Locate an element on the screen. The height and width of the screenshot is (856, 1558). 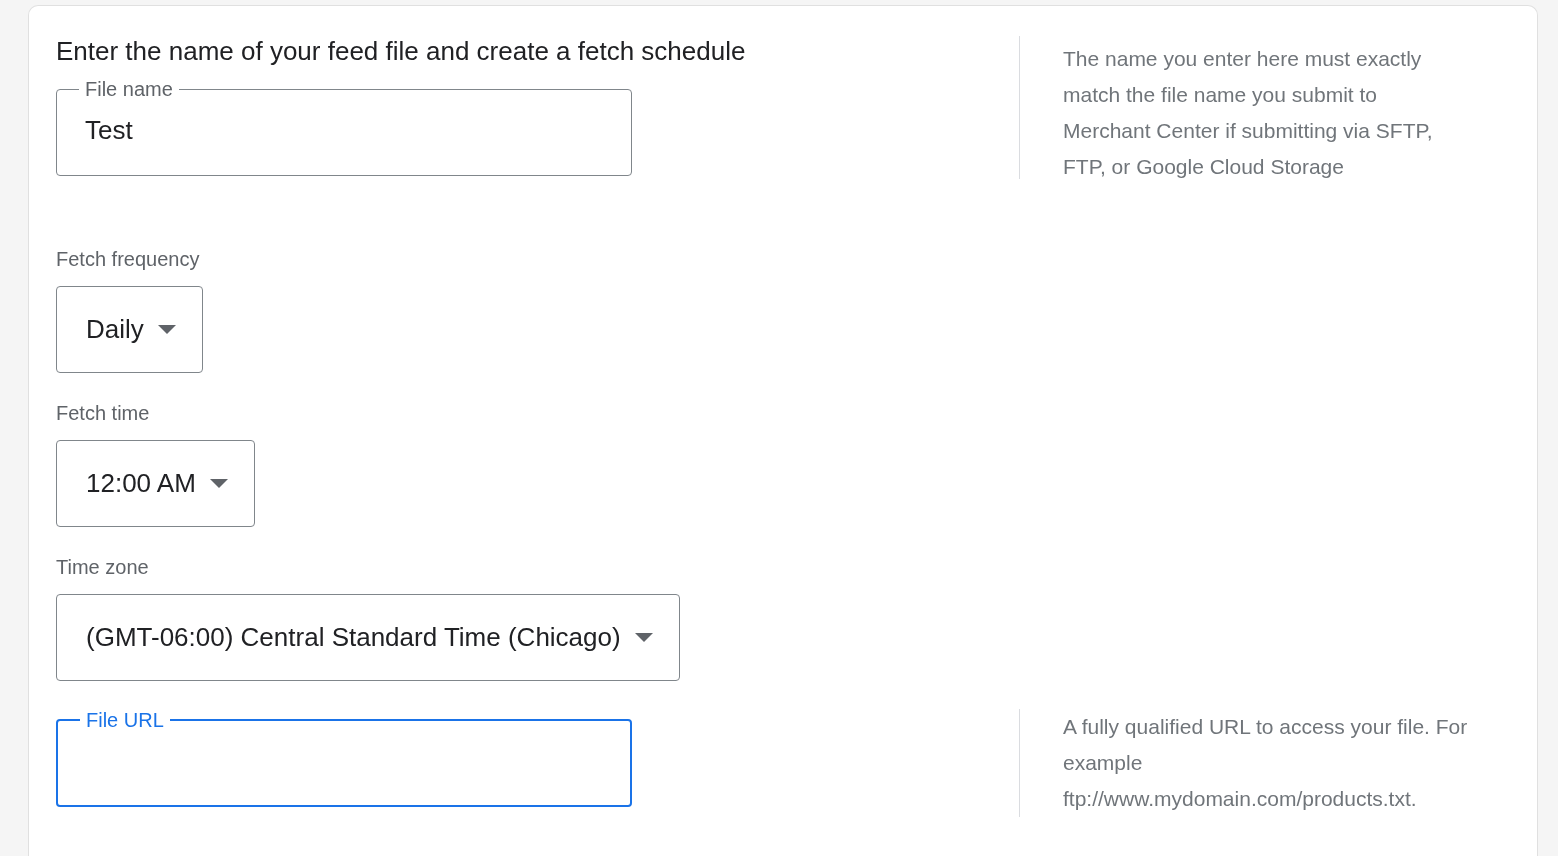
text-field: File name Test is located at coordinates (344, 127).